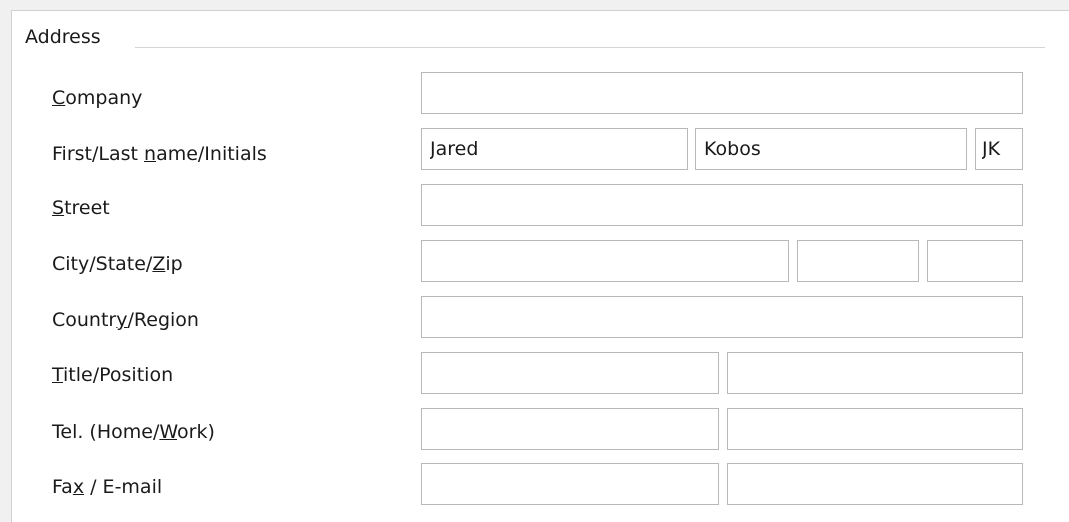 This screenshot has width=1069, height=522. What do you see at coordinates (722, 205) in the screenshot?
I see `street-input` at bounding box center [722, 205].